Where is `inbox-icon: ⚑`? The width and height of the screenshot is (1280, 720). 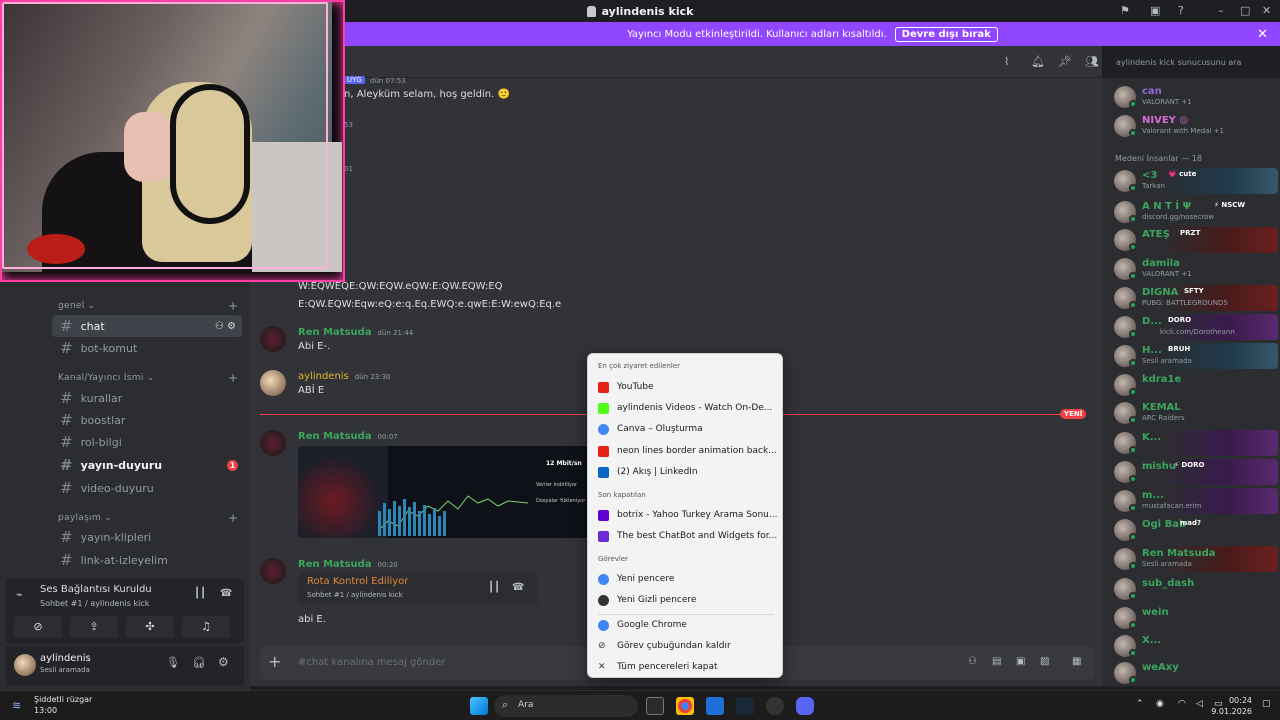 inbox-icon: ⚑ is located at coordinates (1125, 10).